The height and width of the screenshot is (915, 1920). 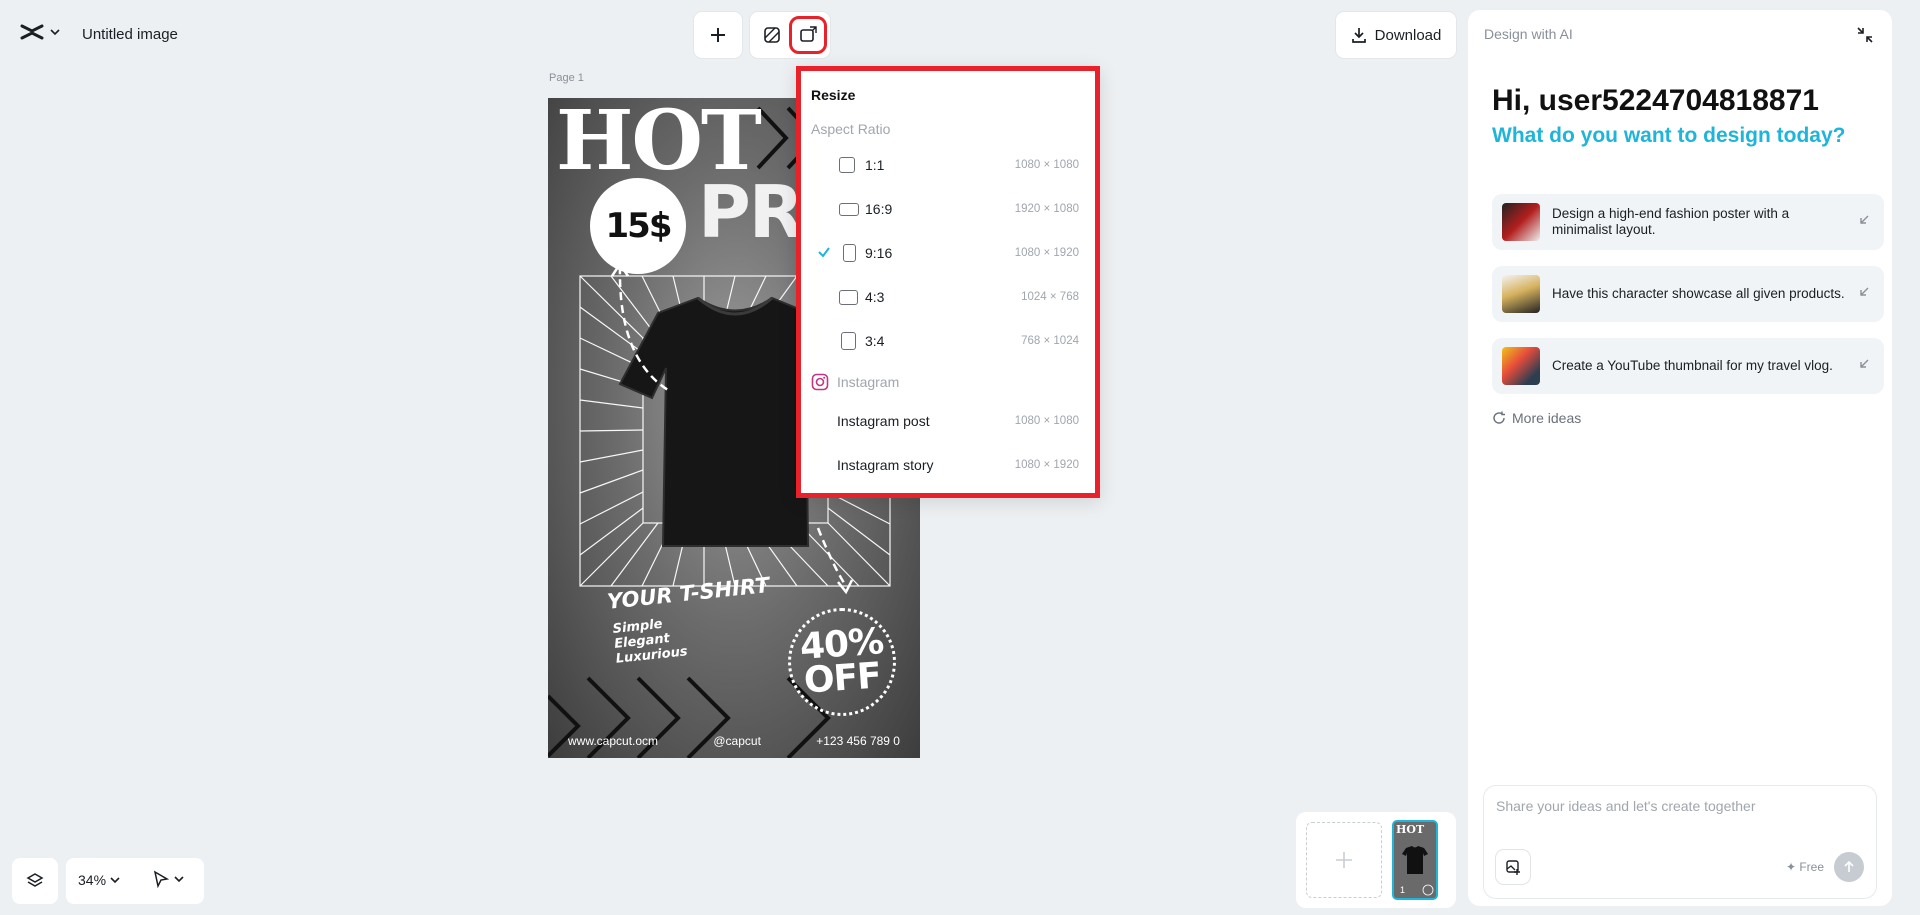 I want to click on canvas-tools, so click(x=790, y=35).